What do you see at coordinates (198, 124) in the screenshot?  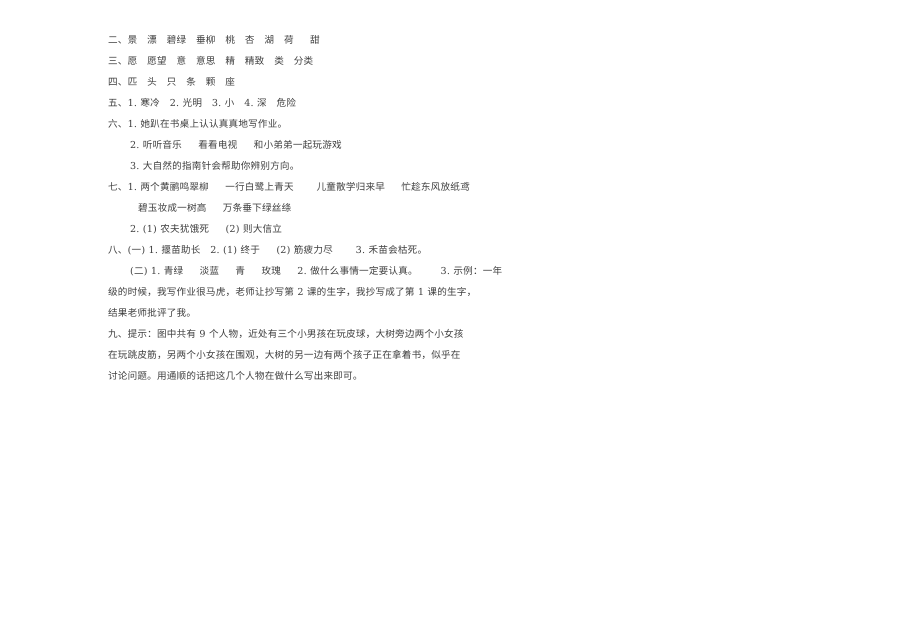 I see `answer-line-sec6-1: 六、1. 她趴在书桌上认认真真地写作业。` at bounding box center [198, 124].